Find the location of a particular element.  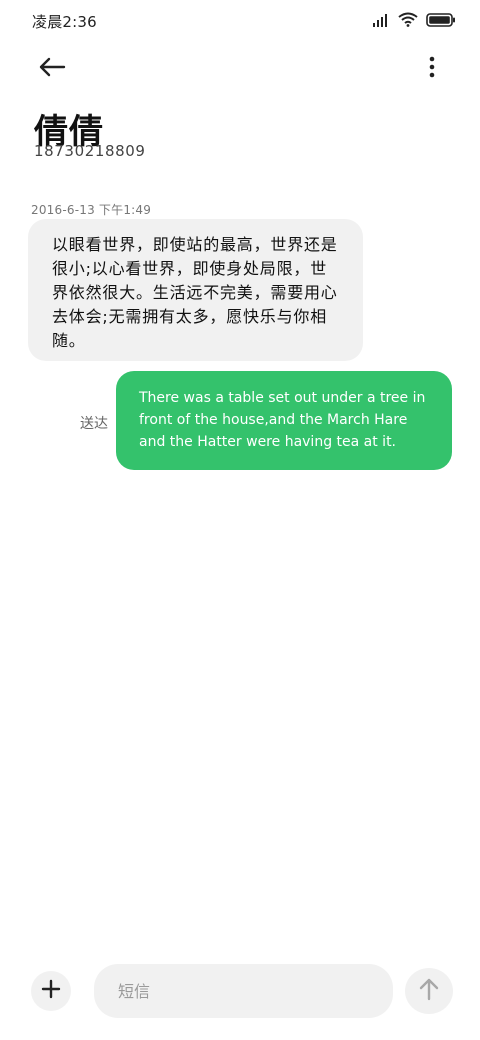

more-vertical-icon is located at coordinates (432, 69).